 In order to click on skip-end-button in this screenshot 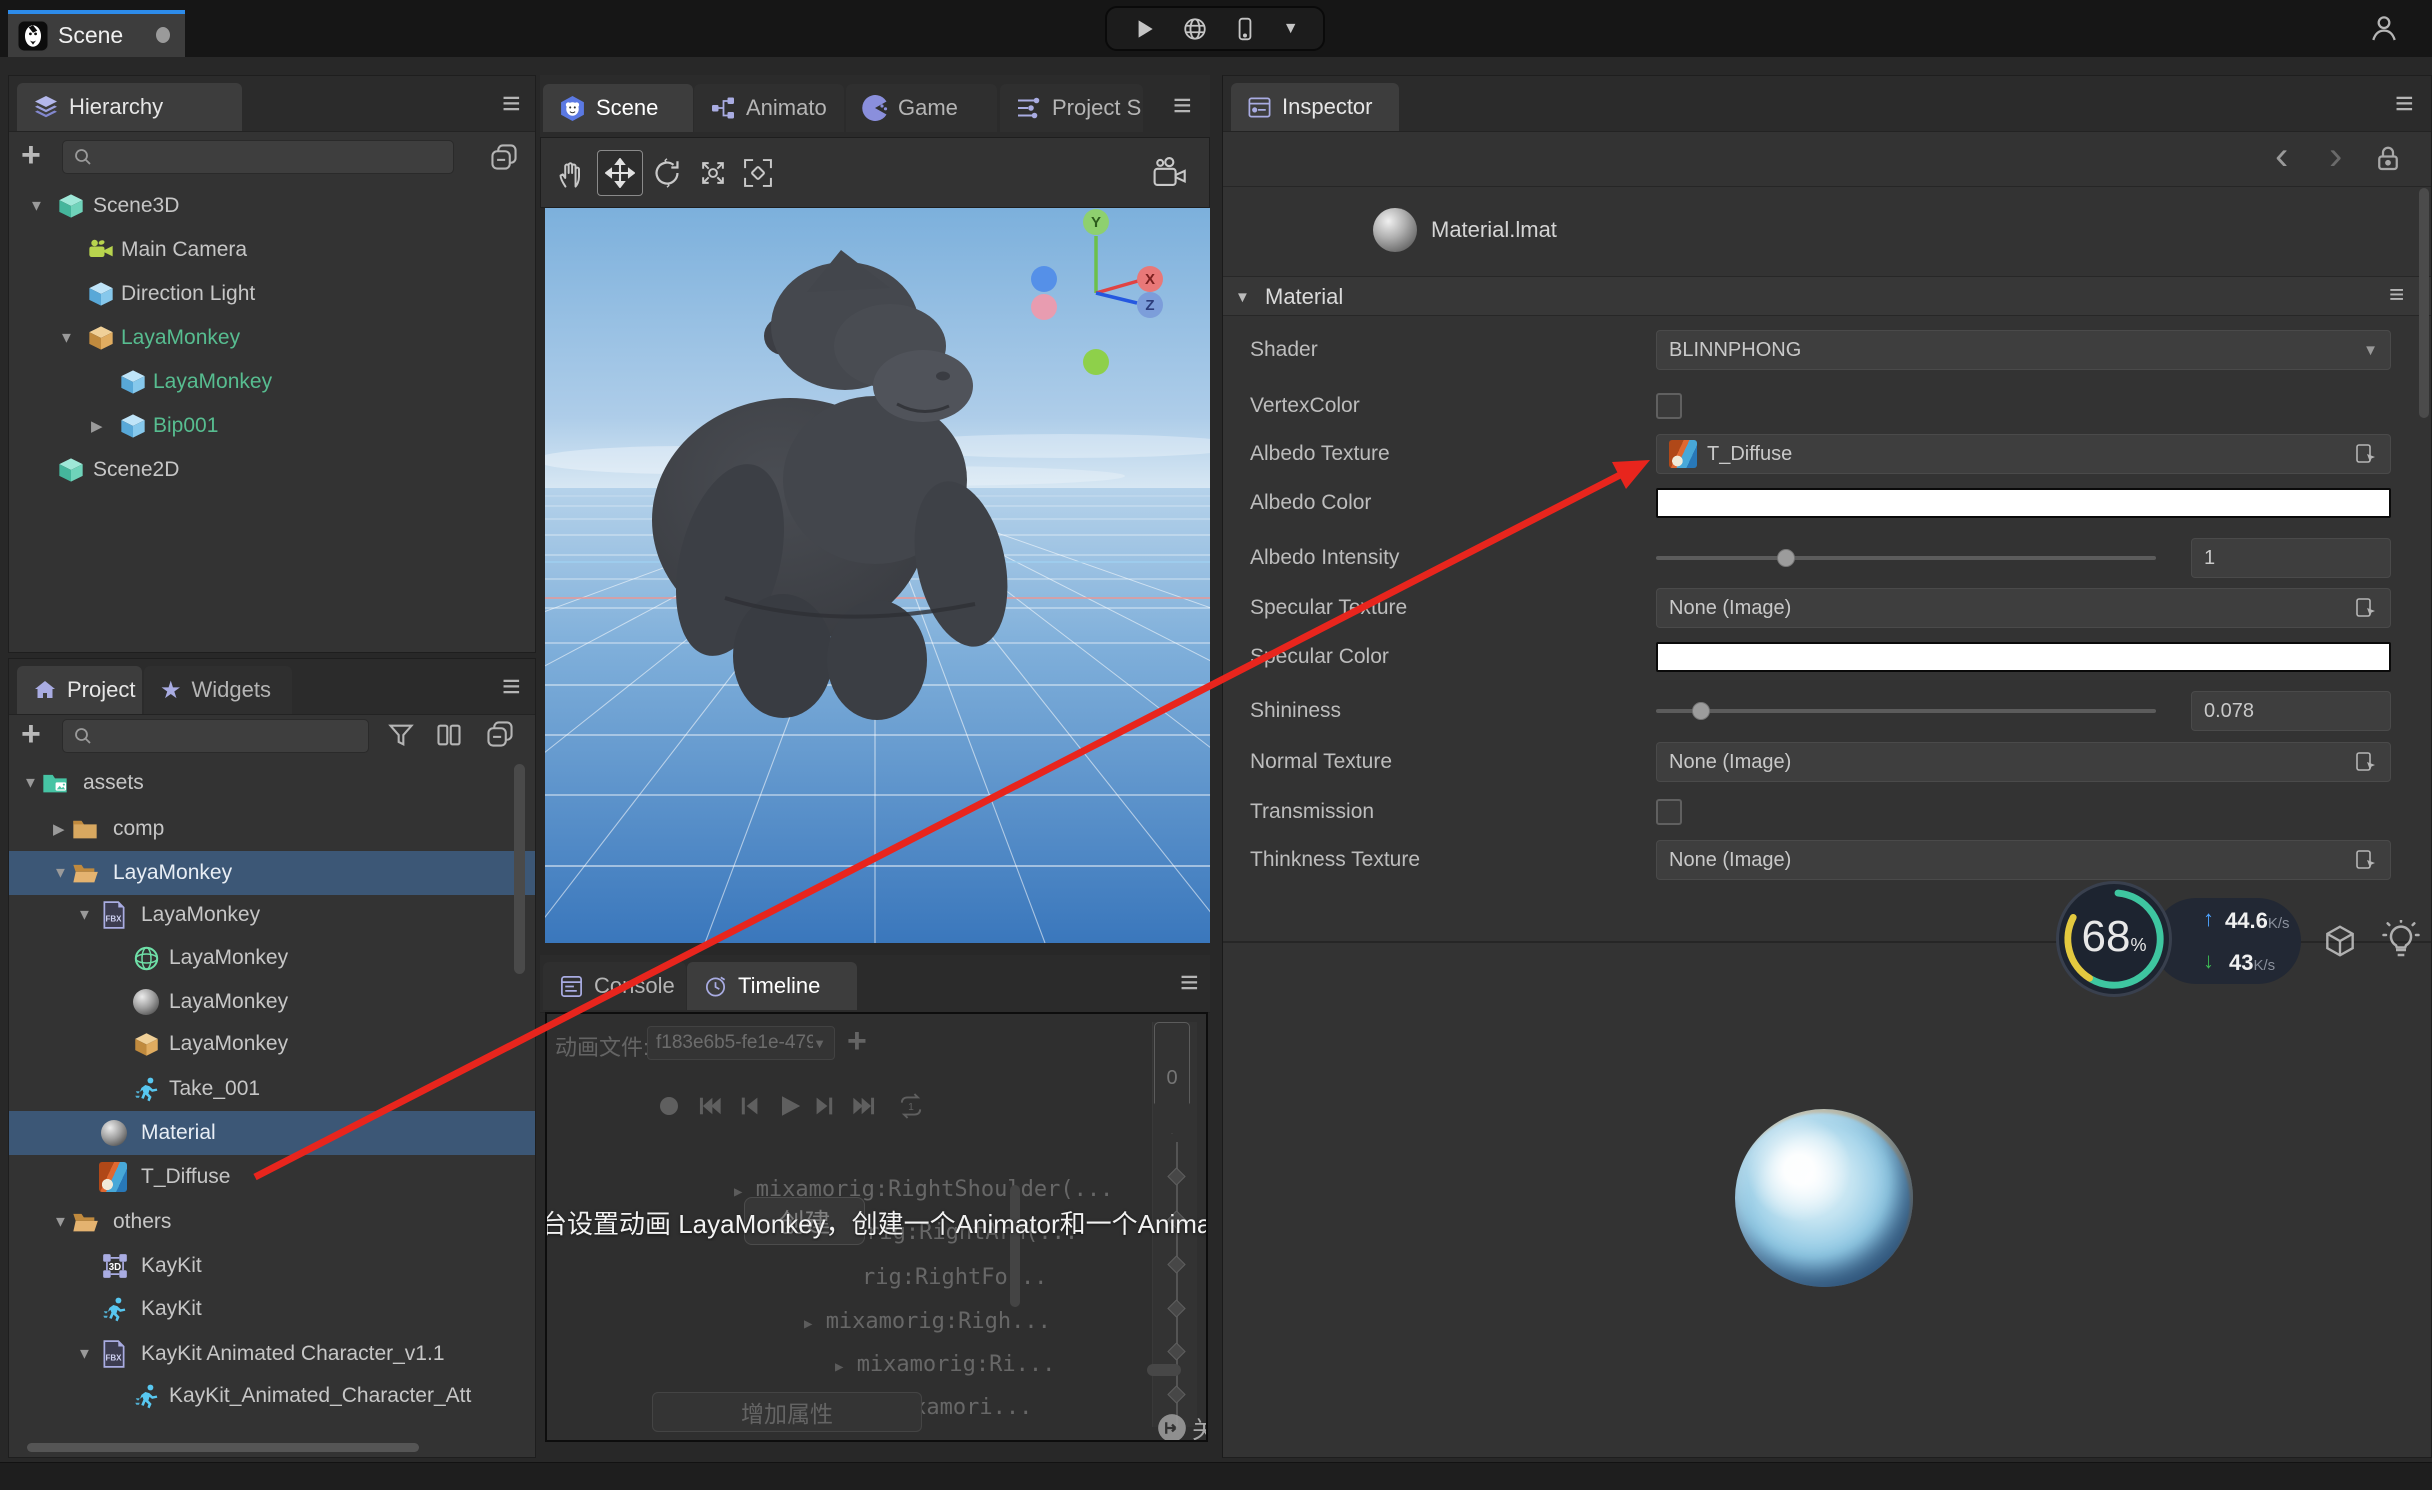, I will do `click(864, 1106)`.